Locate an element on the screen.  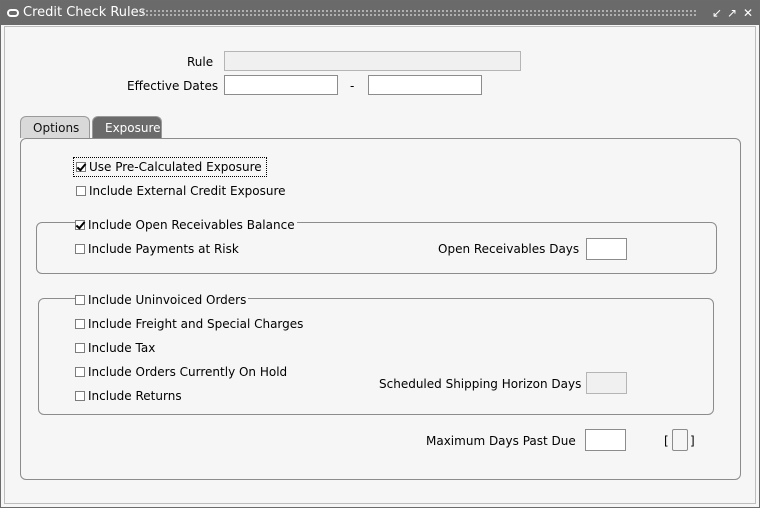
descriptive-flex-open-bracket: [ is located at coordinates (666, 441).